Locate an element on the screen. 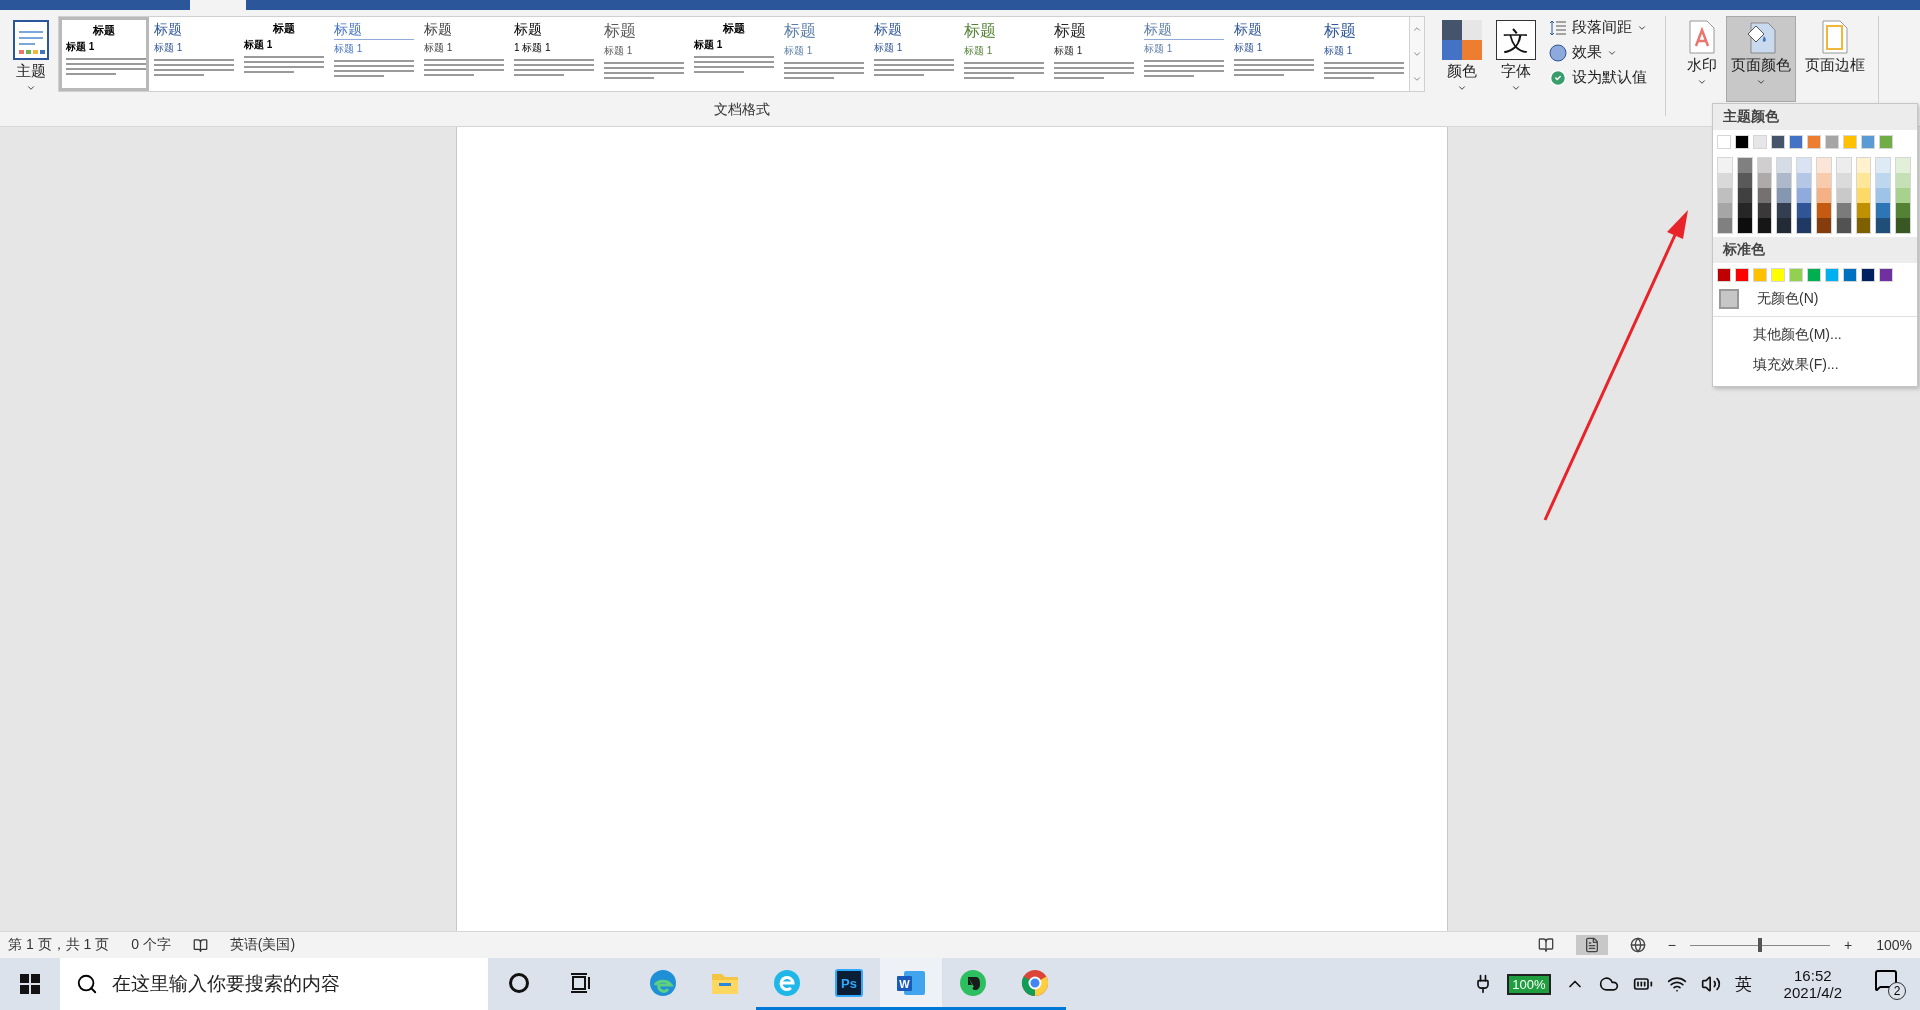 The width and height of the screenshot is (1920, 1010). view-button is located at coordinates (1591, 945).